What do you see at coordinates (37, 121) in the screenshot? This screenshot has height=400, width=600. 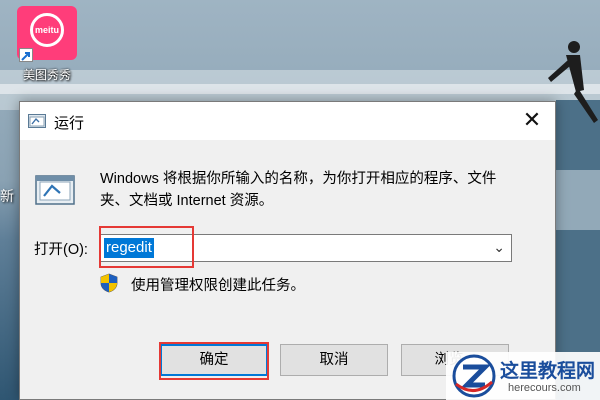 I see `run-app-icon` at bounding box center [37, 121].